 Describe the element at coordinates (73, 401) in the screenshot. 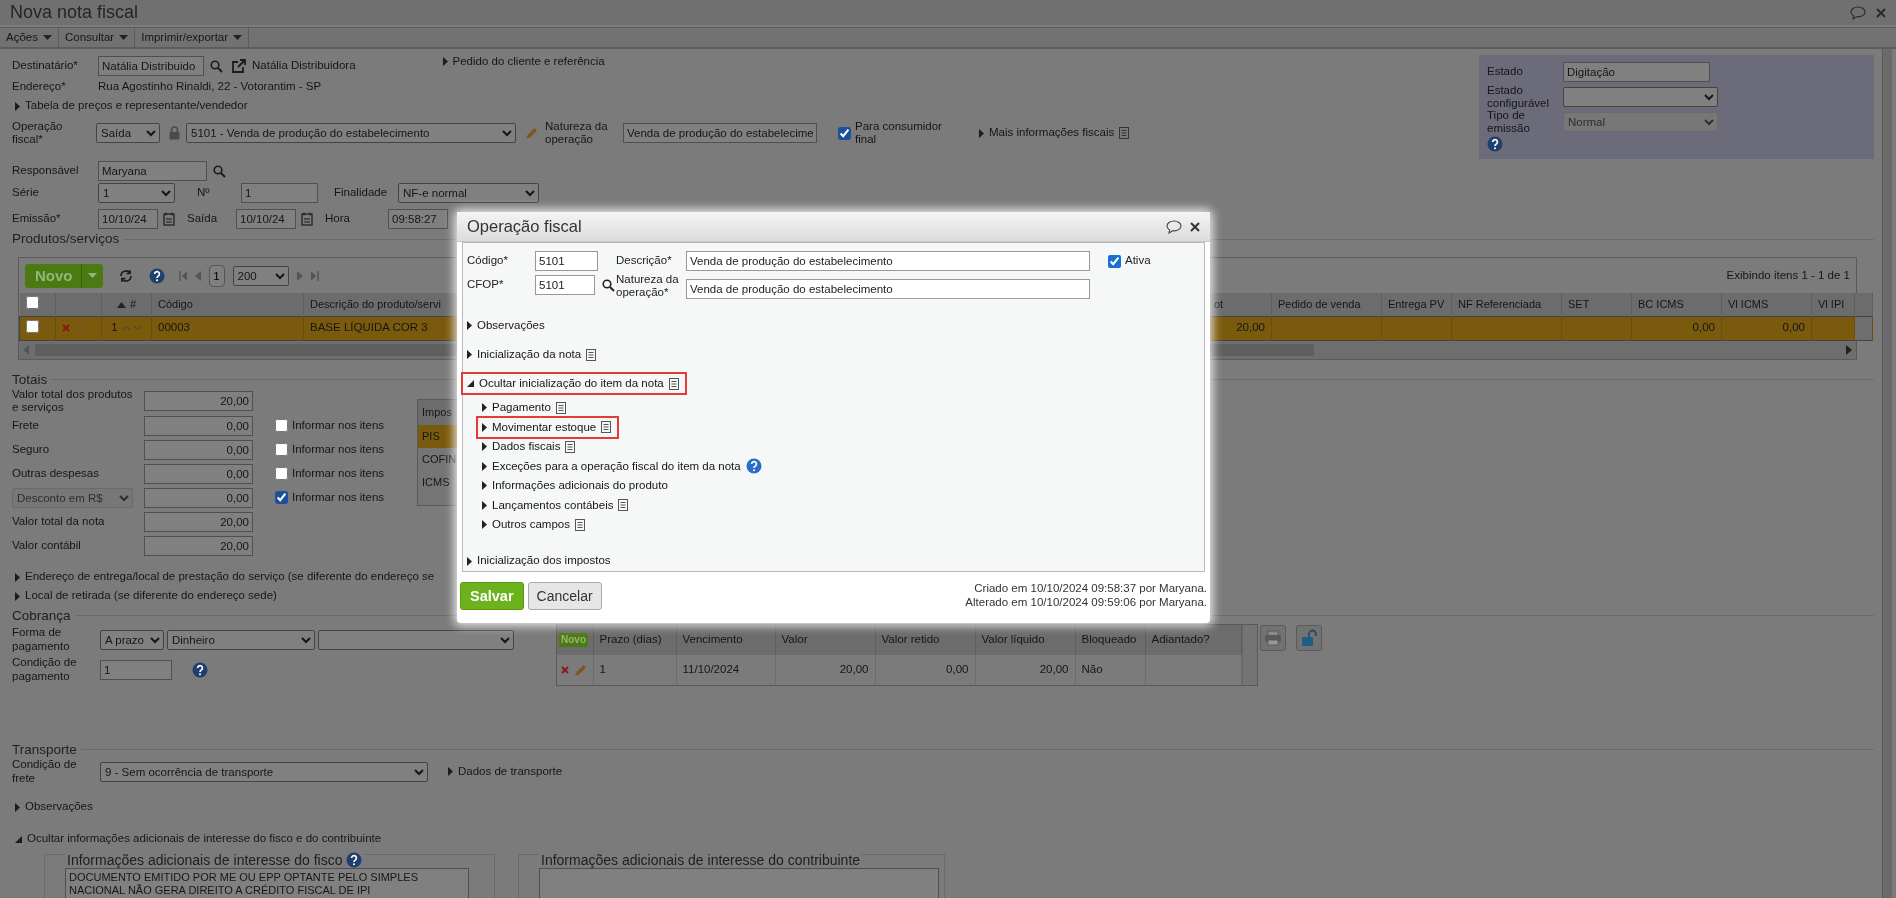

I see `field-label: Valor total dos produtos e serviços` at that location.